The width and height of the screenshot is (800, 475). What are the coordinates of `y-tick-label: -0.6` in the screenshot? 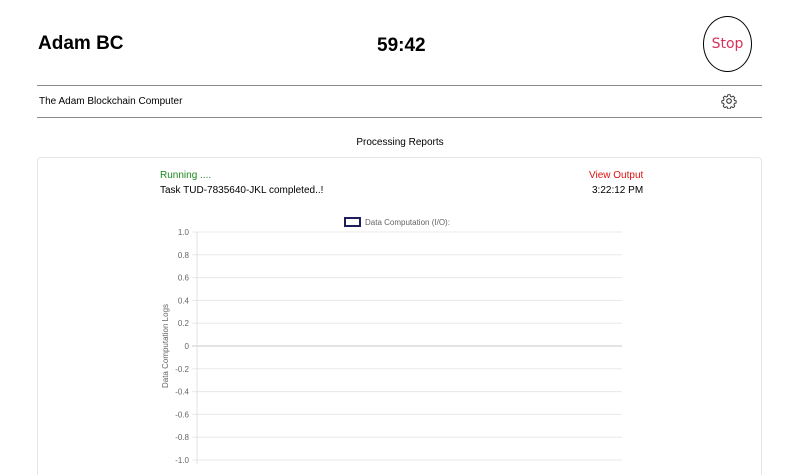 It's located at (182, 414).